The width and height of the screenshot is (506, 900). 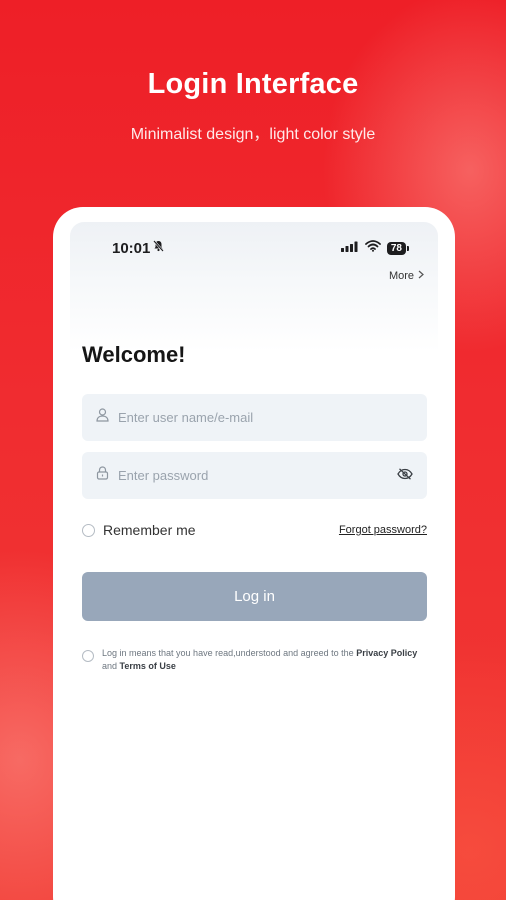 I want to click on lock-icon, so click(x=102, y=475).